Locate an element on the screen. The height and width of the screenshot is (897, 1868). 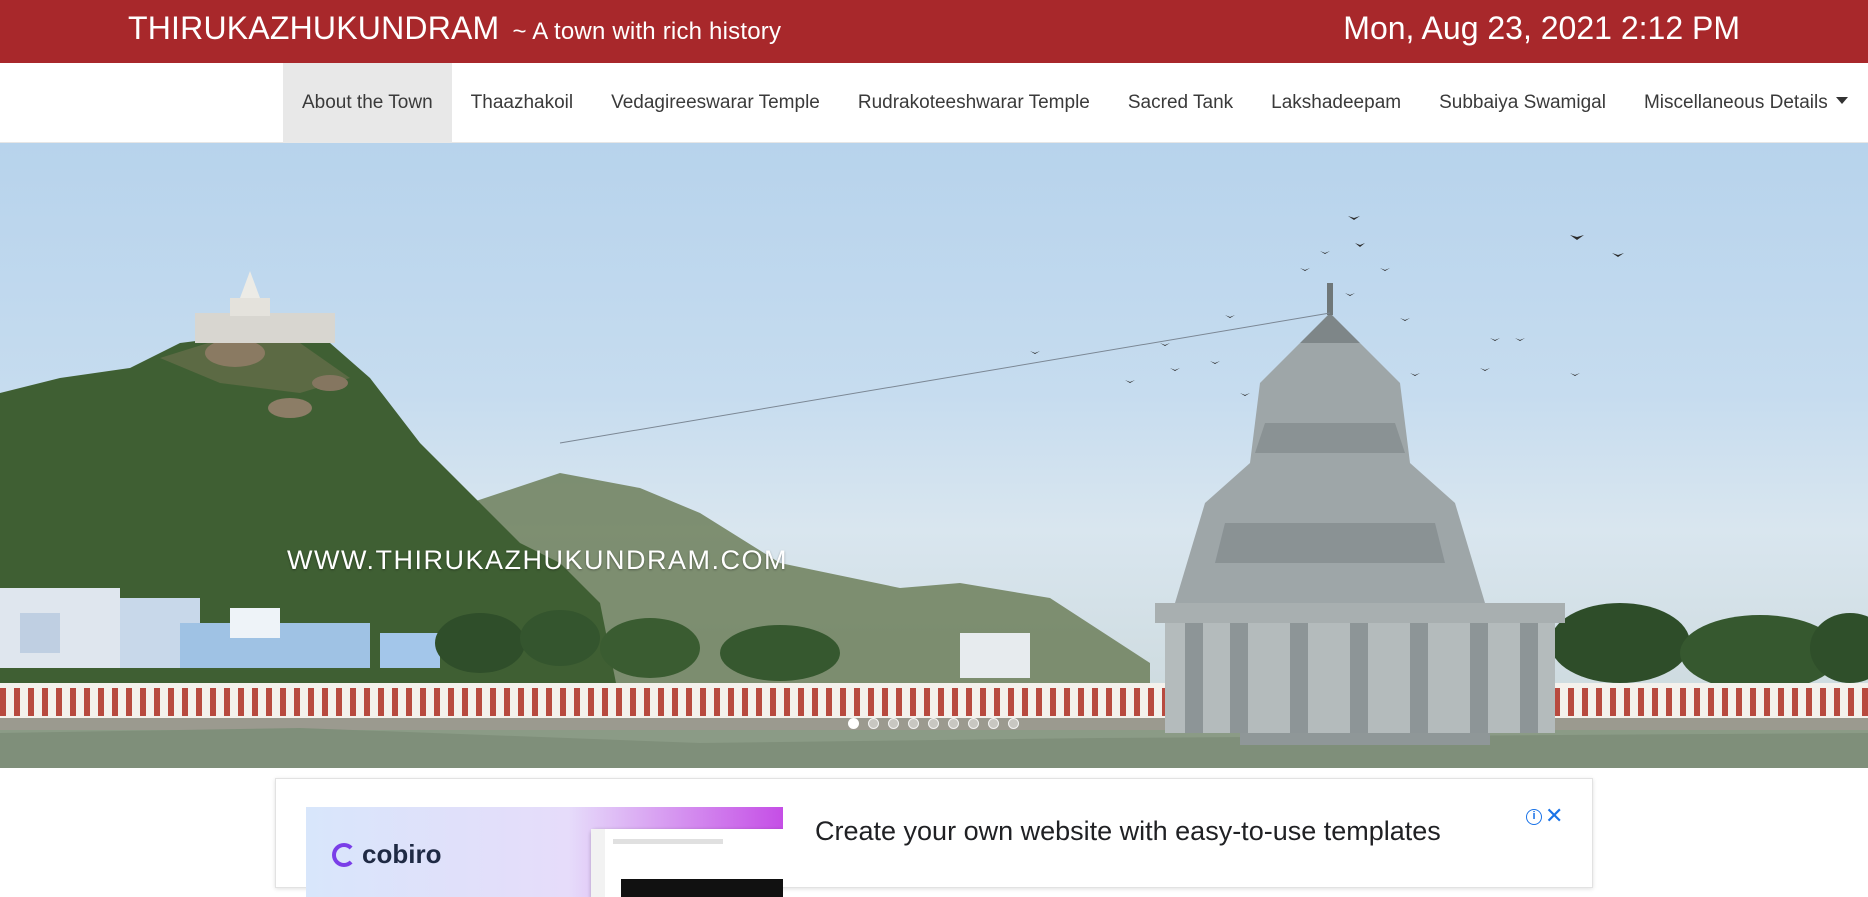
info-icon: i is located at coordinates (1534, 817).